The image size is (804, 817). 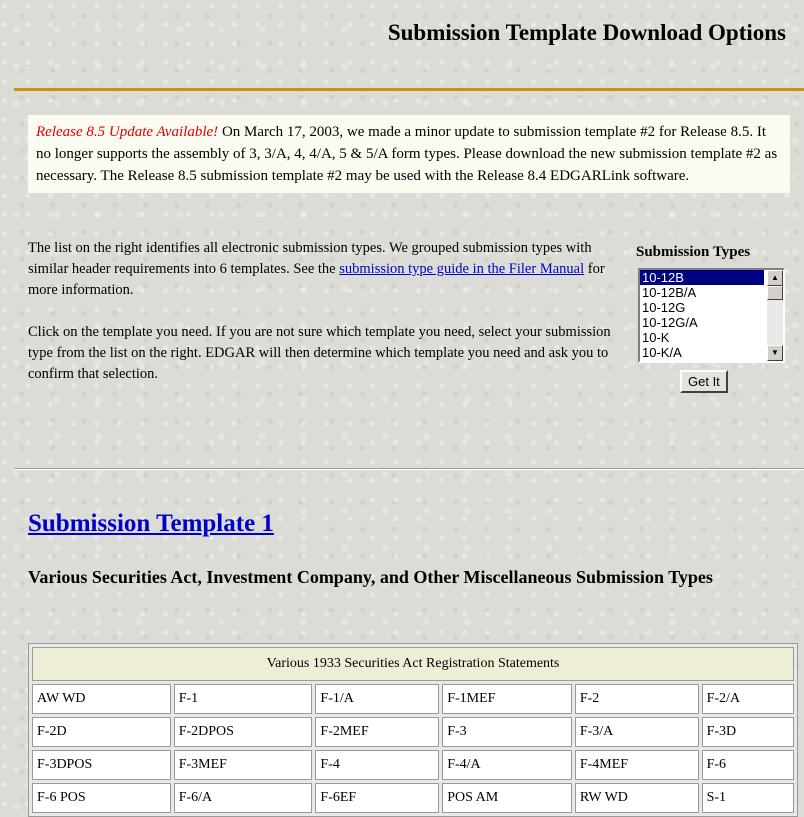 I want to click on listbox-scrollbar: ▲ ▼, so click(x=775, y=315).